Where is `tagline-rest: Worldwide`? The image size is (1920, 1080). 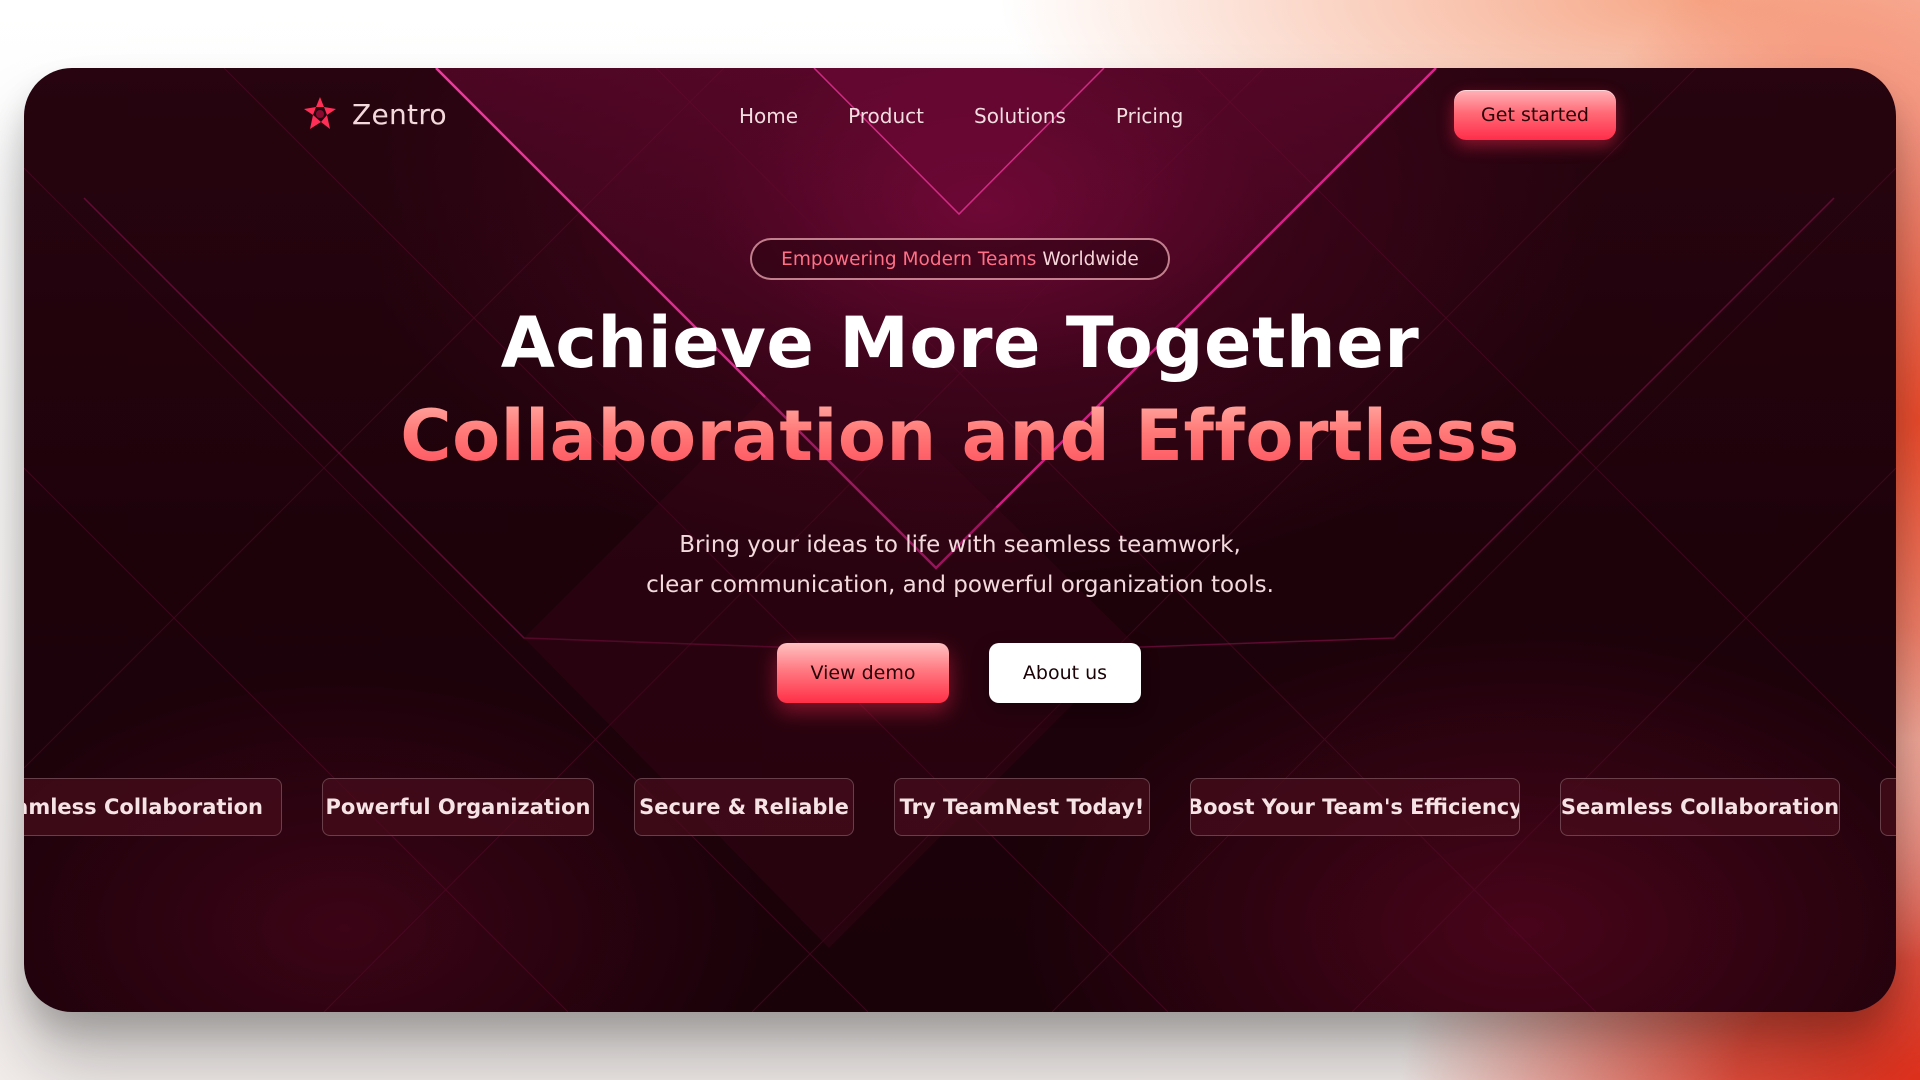 tagline-rest: Worldwide is located at coordinates (1090, 259).